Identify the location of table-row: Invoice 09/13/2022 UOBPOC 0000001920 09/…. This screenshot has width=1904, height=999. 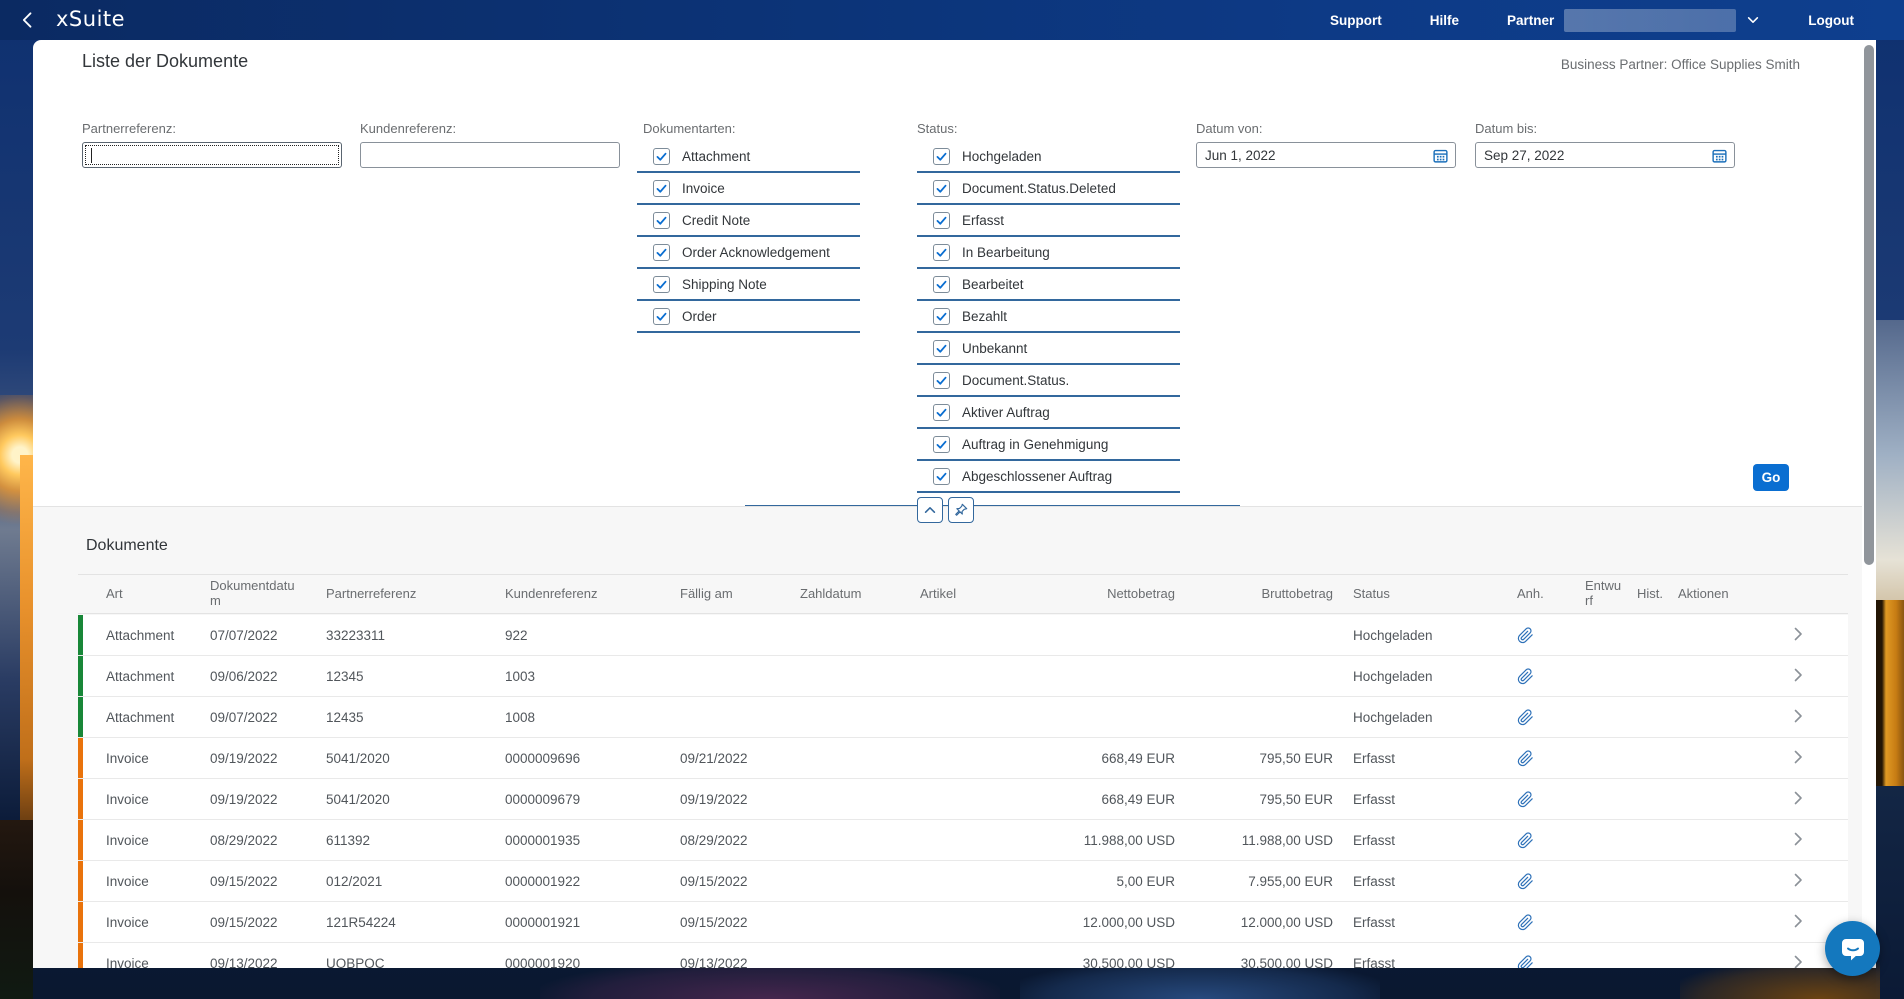
(963, 955).